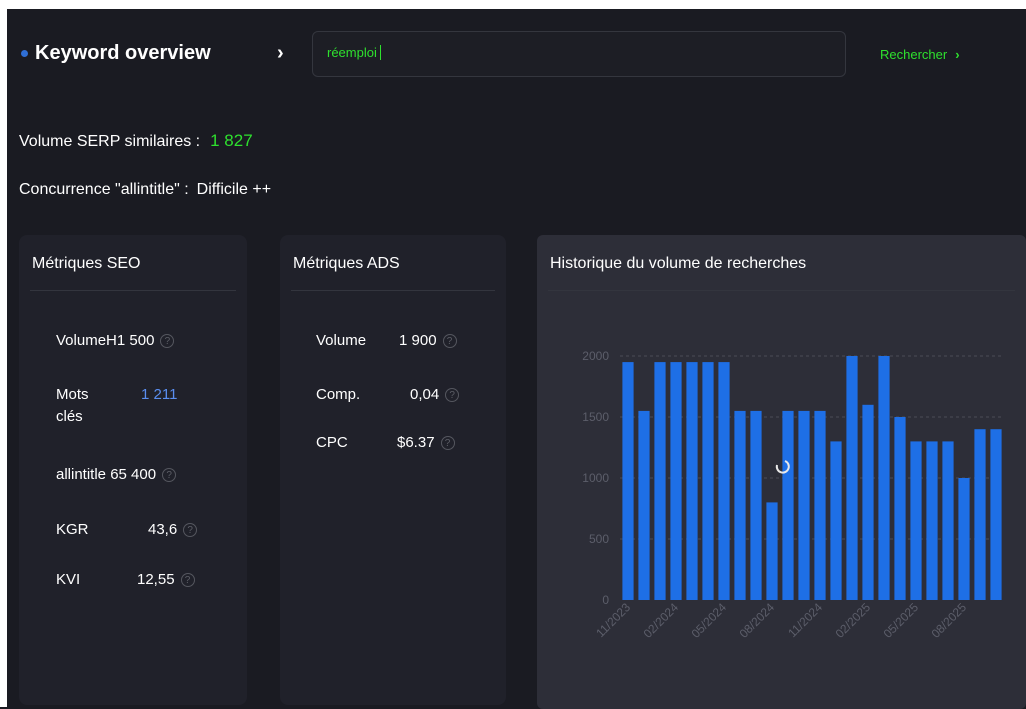 This screenshot has height=709, width=1026. I want to click on serp-volume-stat: Volume SERP similaires : 1 827, so click(136, 141).